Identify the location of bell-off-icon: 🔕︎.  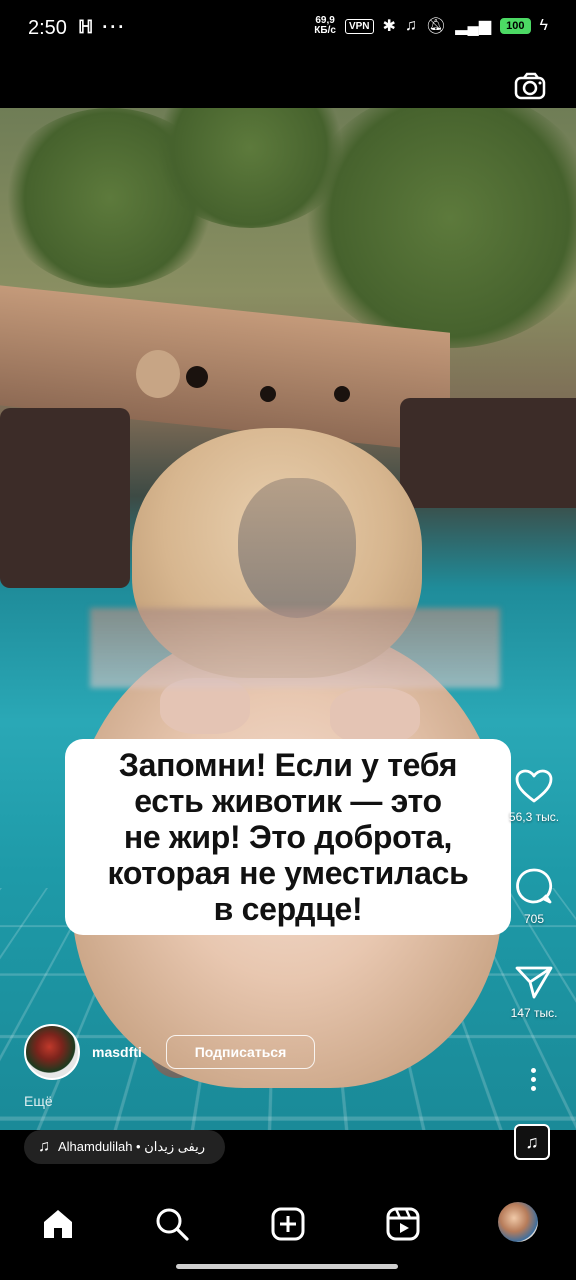
(436, 26).